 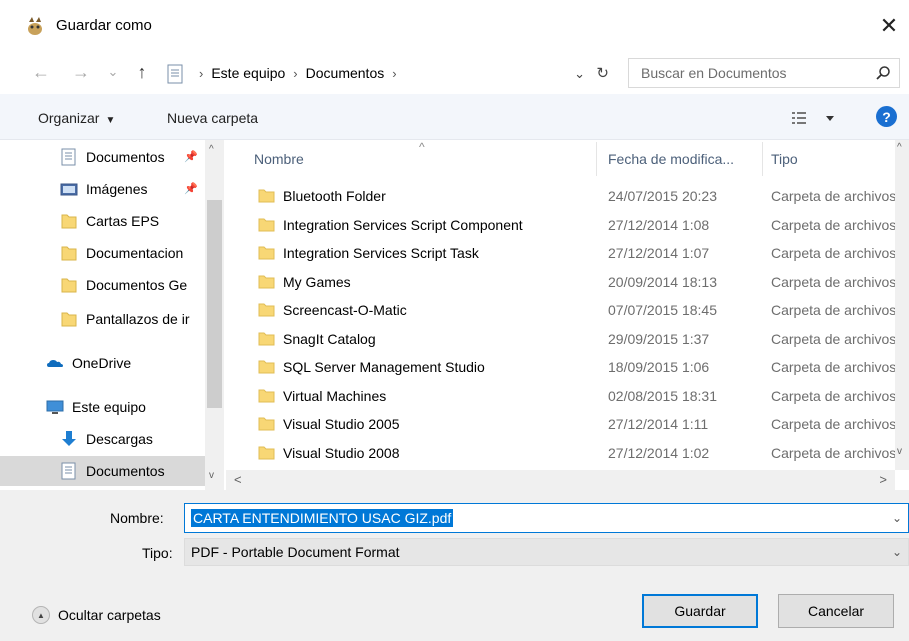 I want to click on scroll-right-icon: >, so click(x=883, y=479).